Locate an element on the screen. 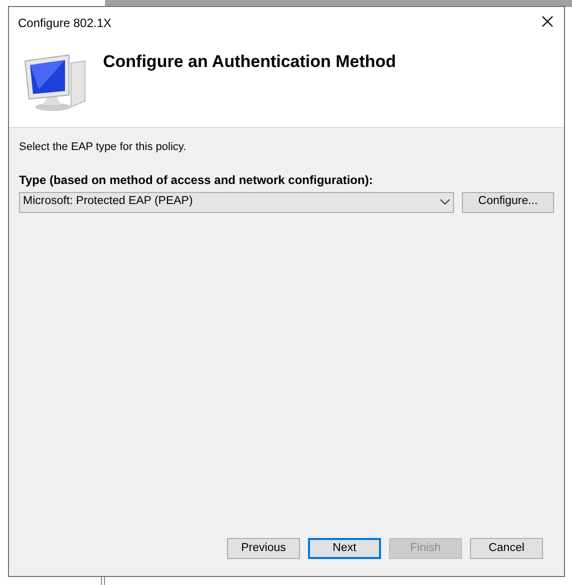  eap-type-dropdown: Microsoft: Protected EAP (PEAP) is located at coordinates (236, 202).